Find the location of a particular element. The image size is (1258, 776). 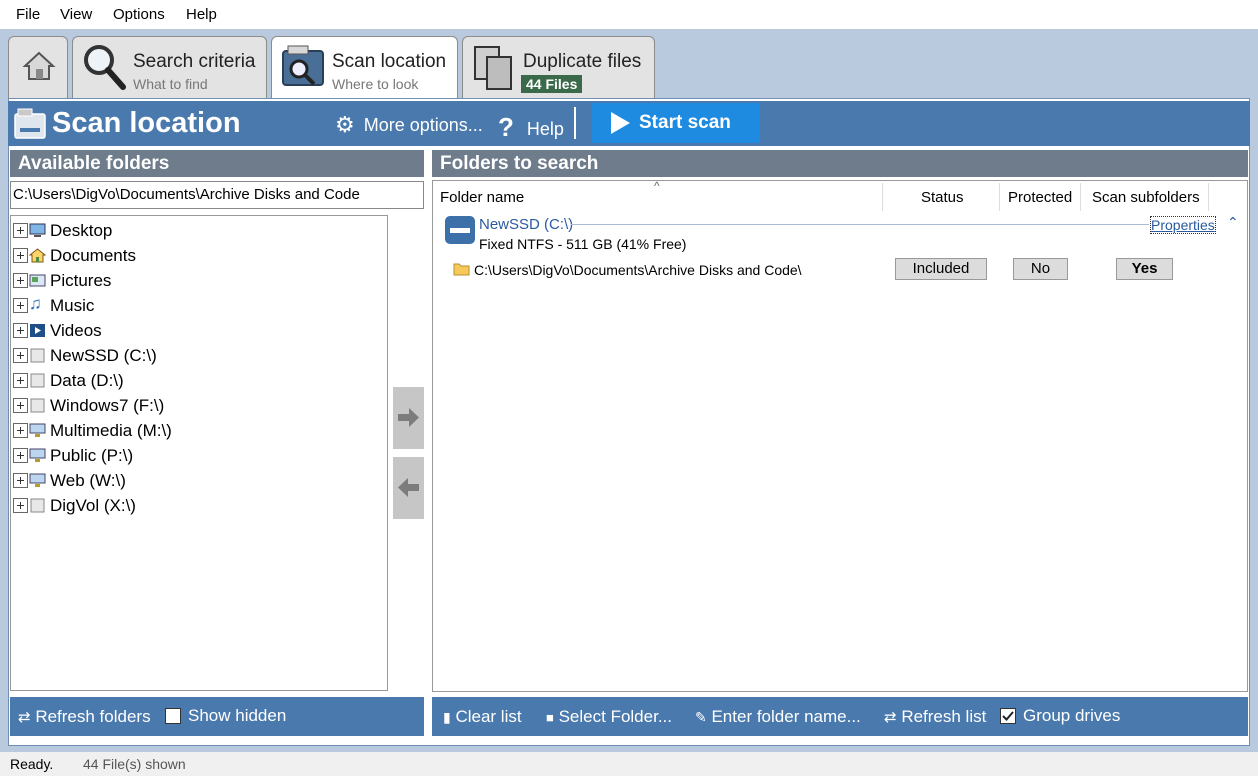

menu-help: Help is located at coordinates (201, 14).